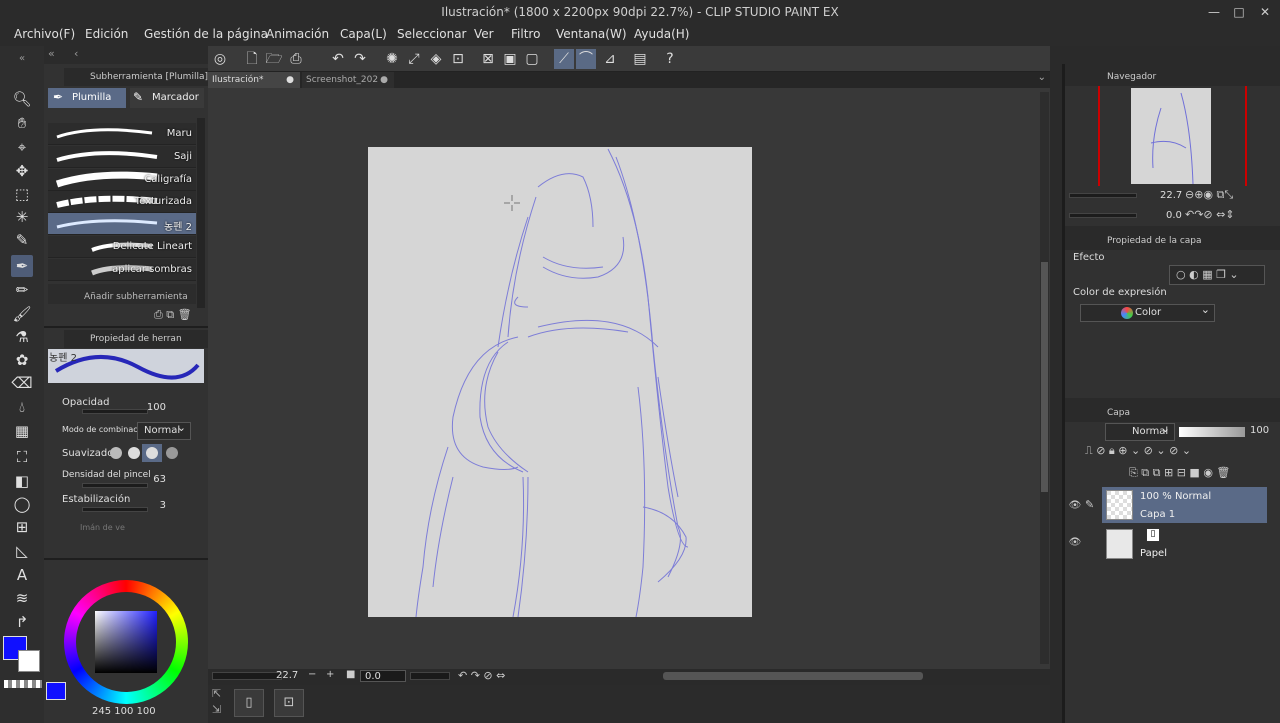 This screenshot has width=1280, height=723. I want to click on zoom-out-icon: −, so click(312, 674).